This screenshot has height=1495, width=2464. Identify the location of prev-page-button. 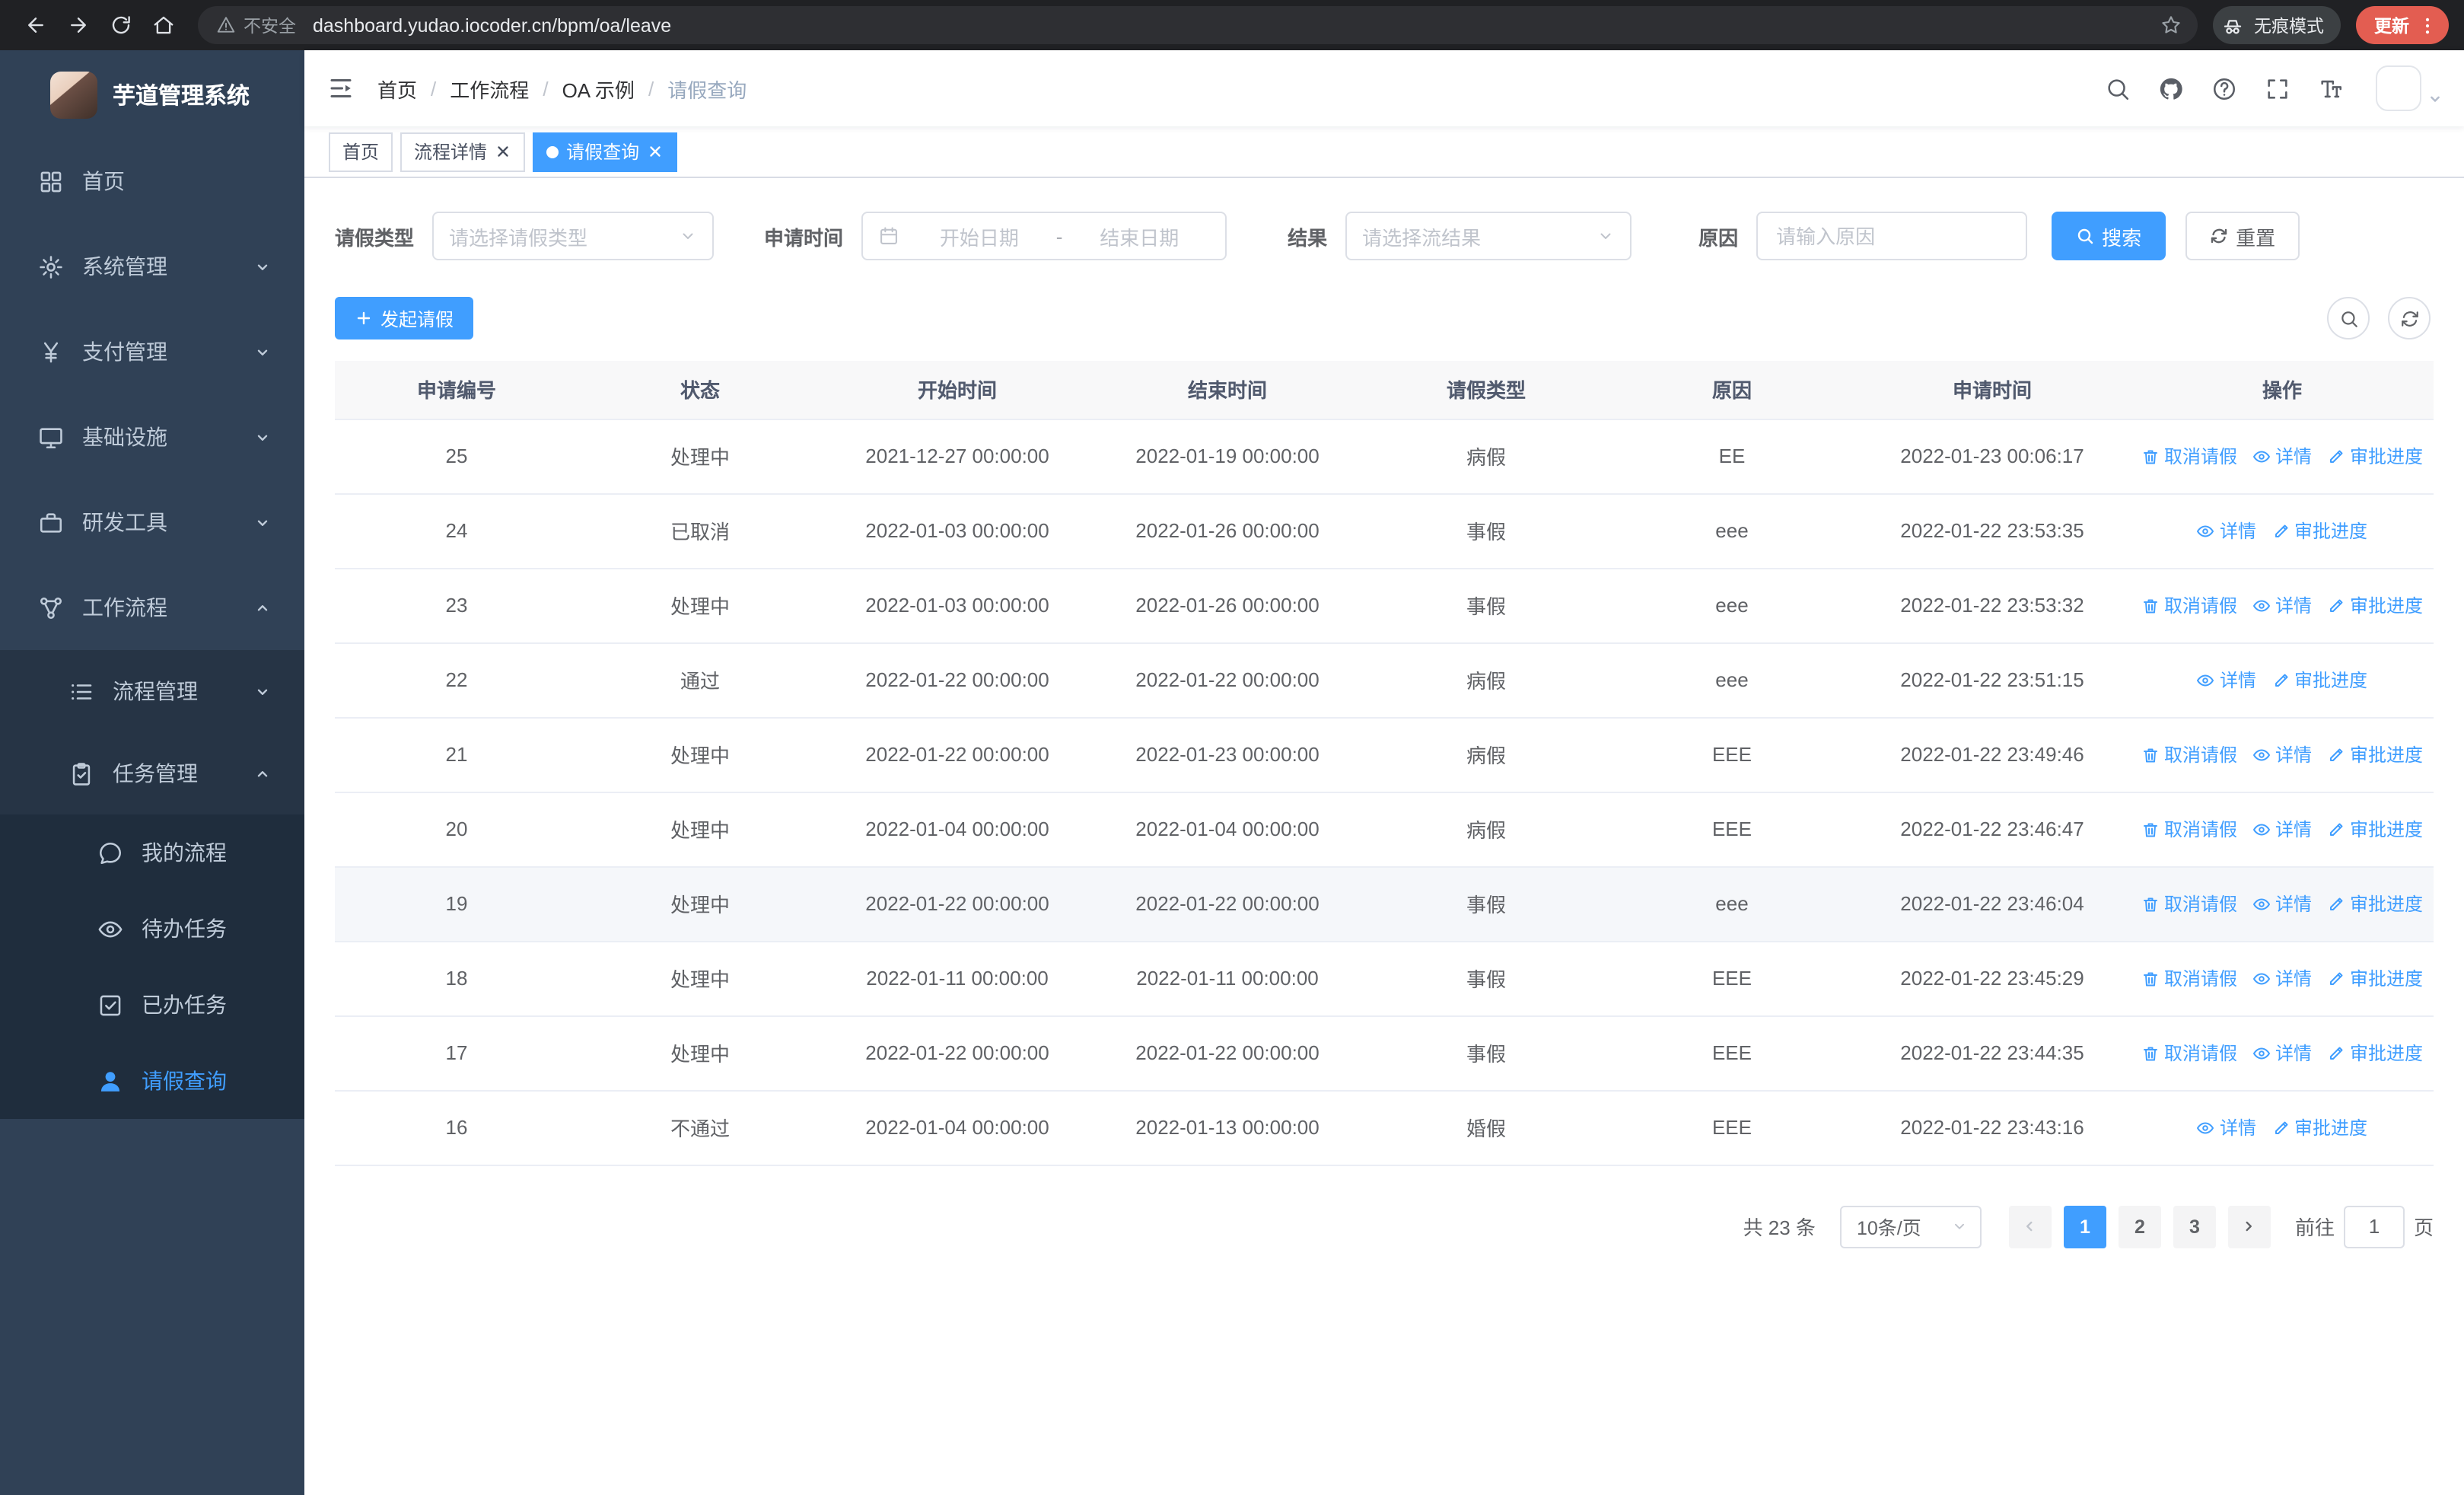
(2030, 1226).